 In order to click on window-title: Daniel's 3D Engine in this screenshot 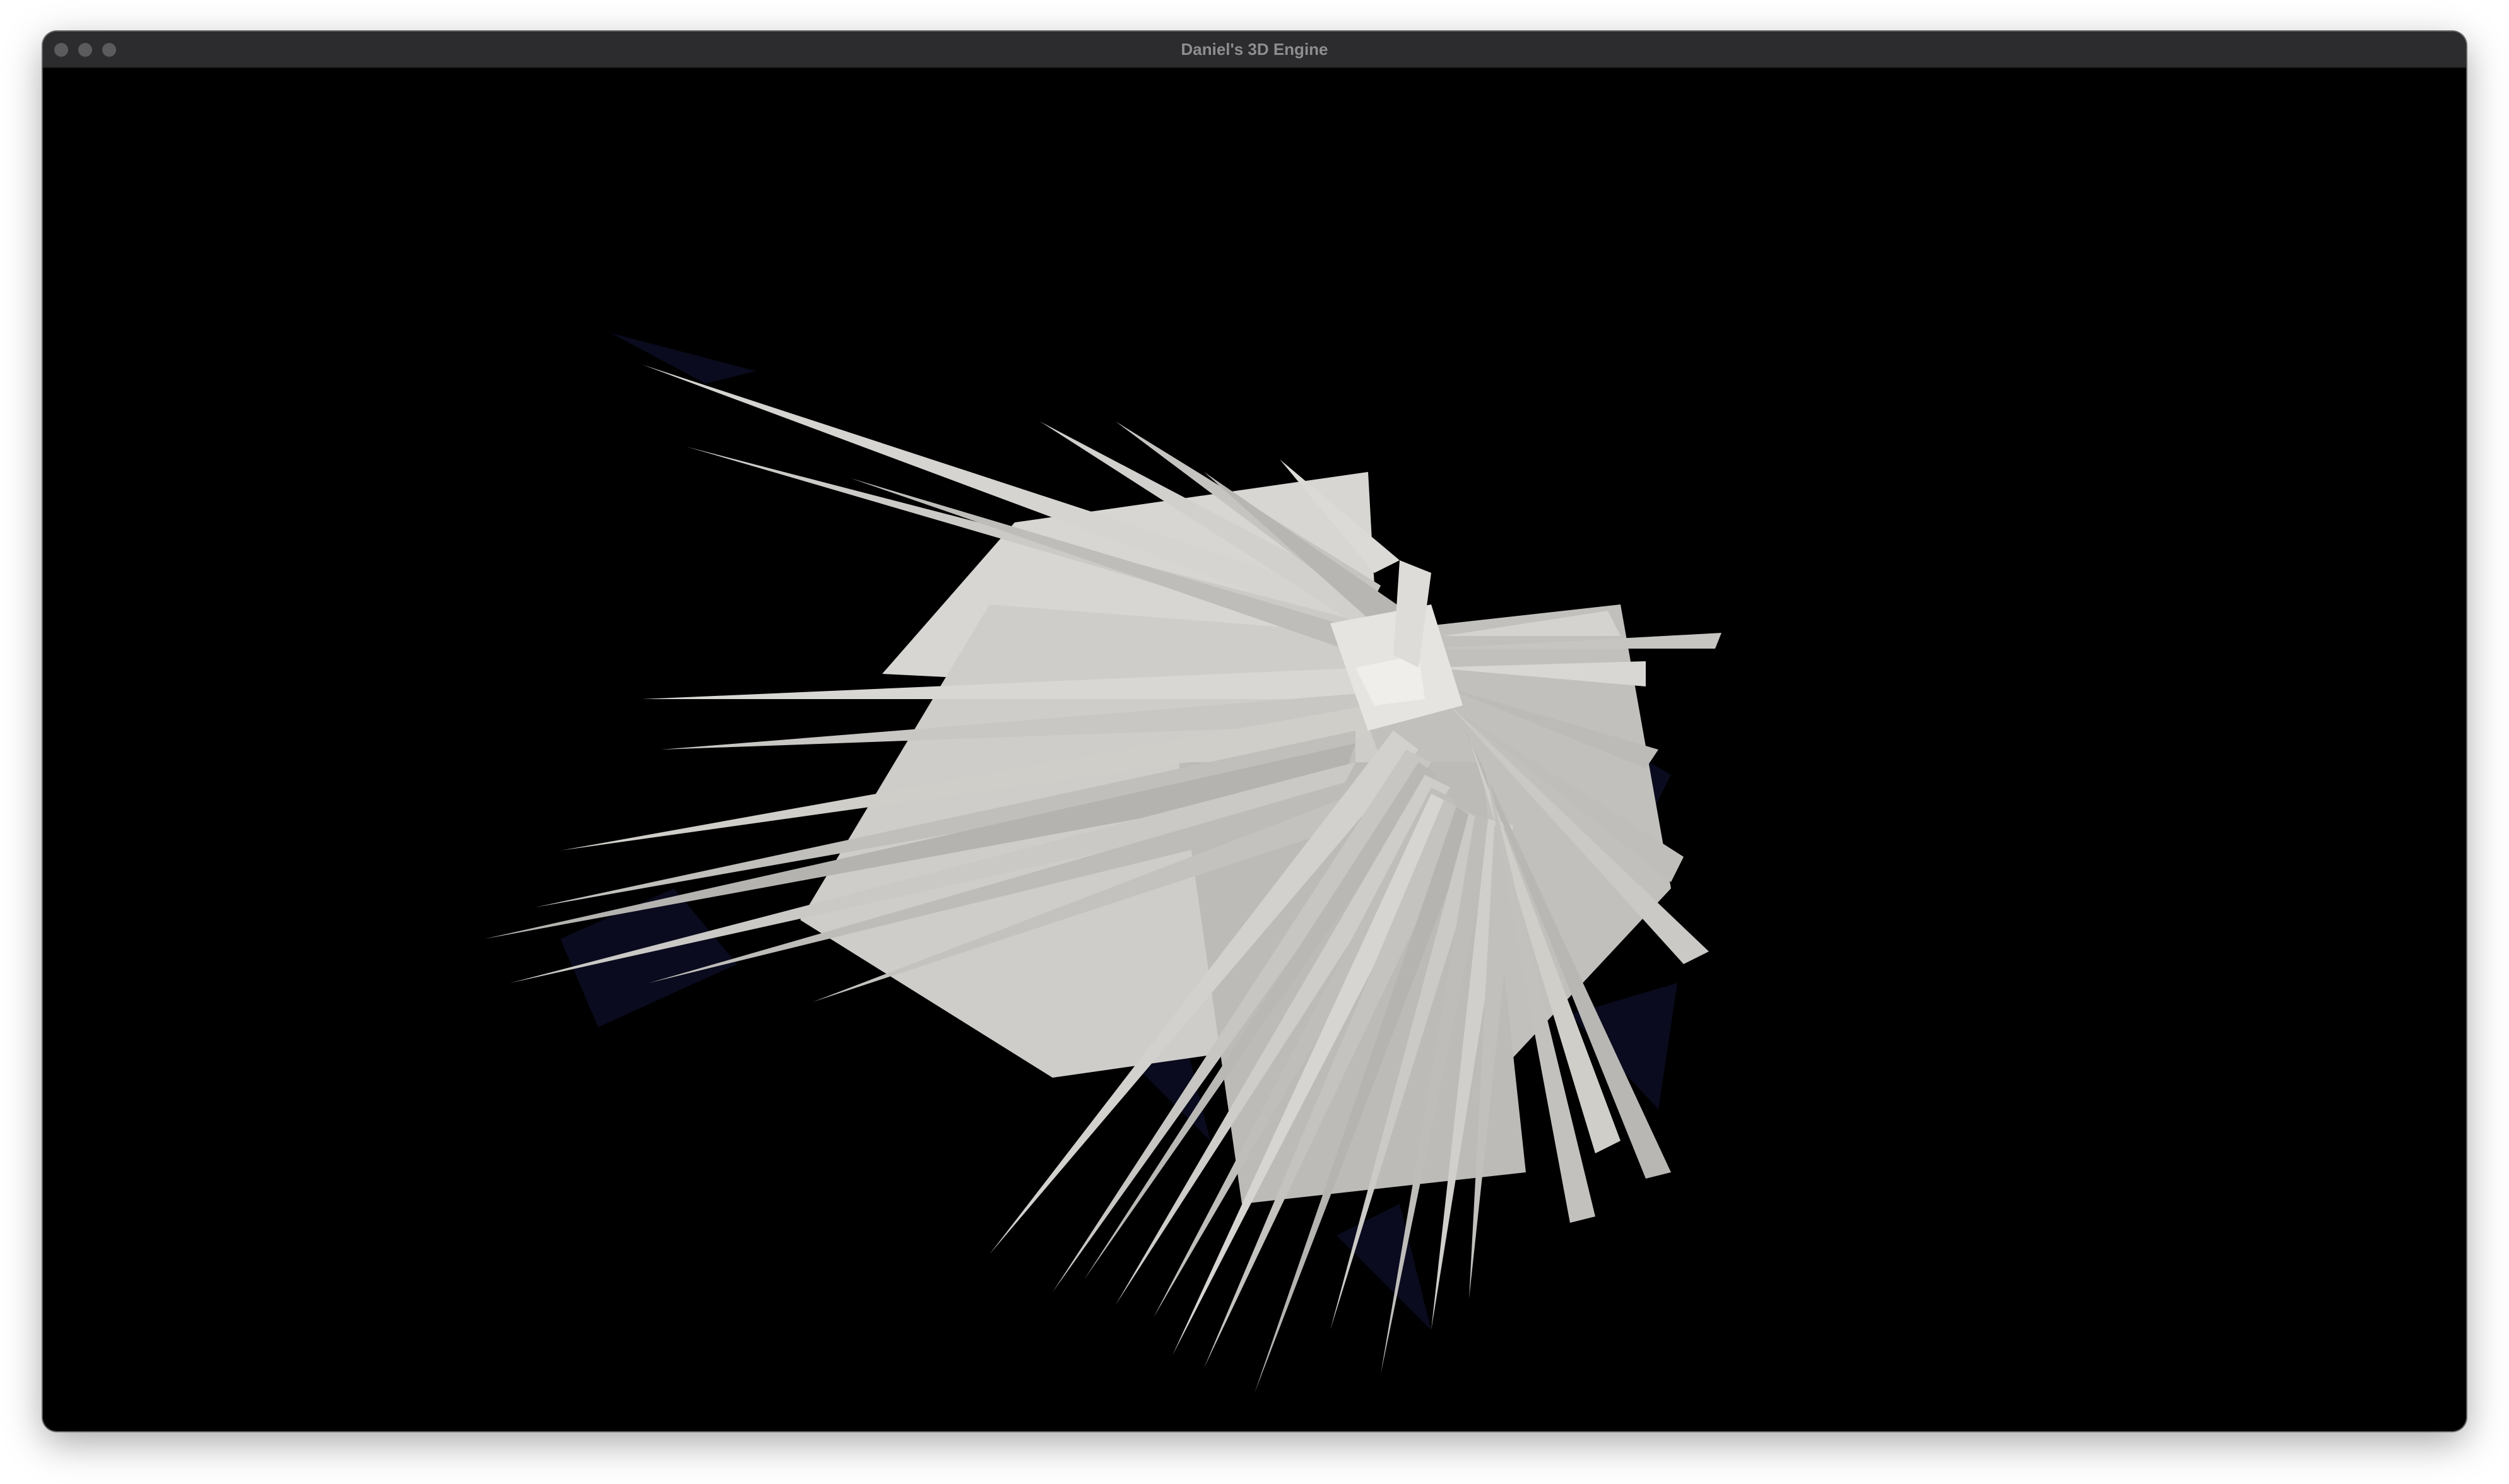, I will do `click(1254, 49)`.